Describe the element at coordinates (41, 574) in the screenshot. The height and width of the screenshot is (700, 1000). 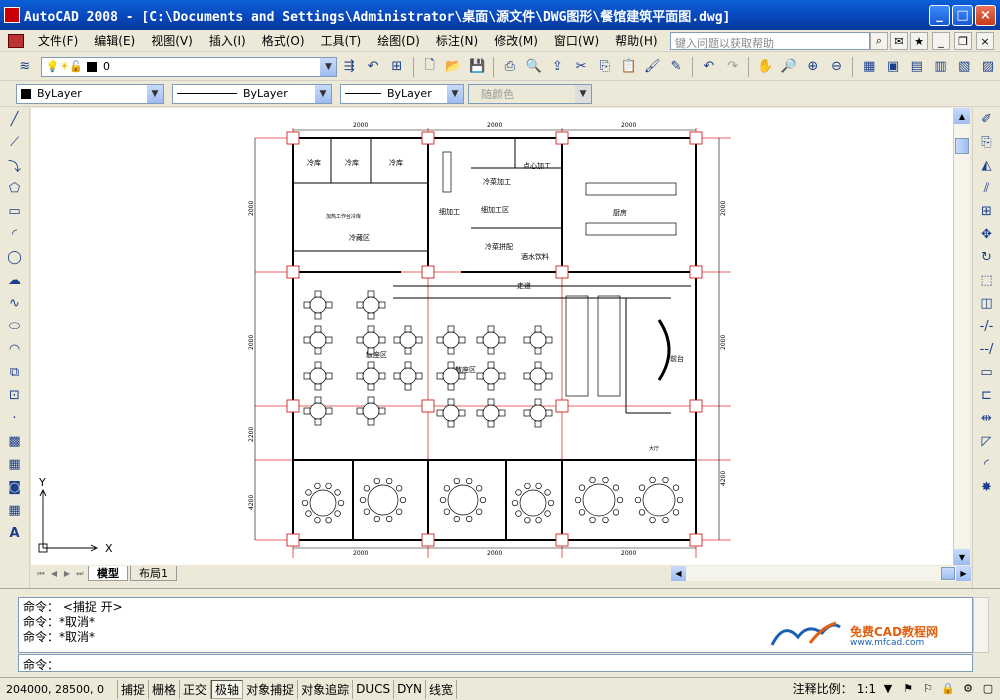
I see `first-tab-icon: ⏮` at that location.